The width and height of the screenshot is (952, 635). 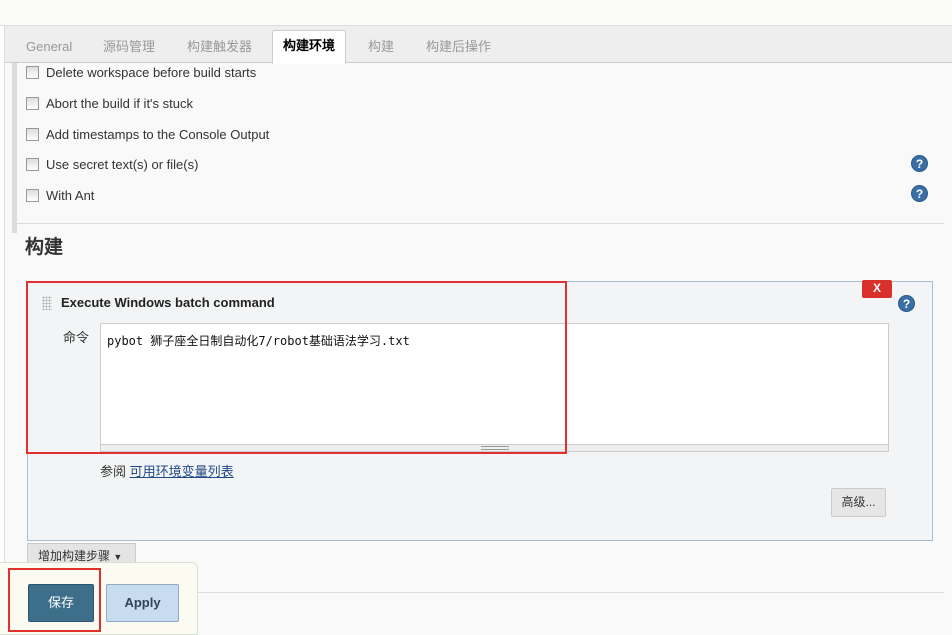 I want to click on option-label: Use secret text(s) or file(s), so click(x=122, y=164).